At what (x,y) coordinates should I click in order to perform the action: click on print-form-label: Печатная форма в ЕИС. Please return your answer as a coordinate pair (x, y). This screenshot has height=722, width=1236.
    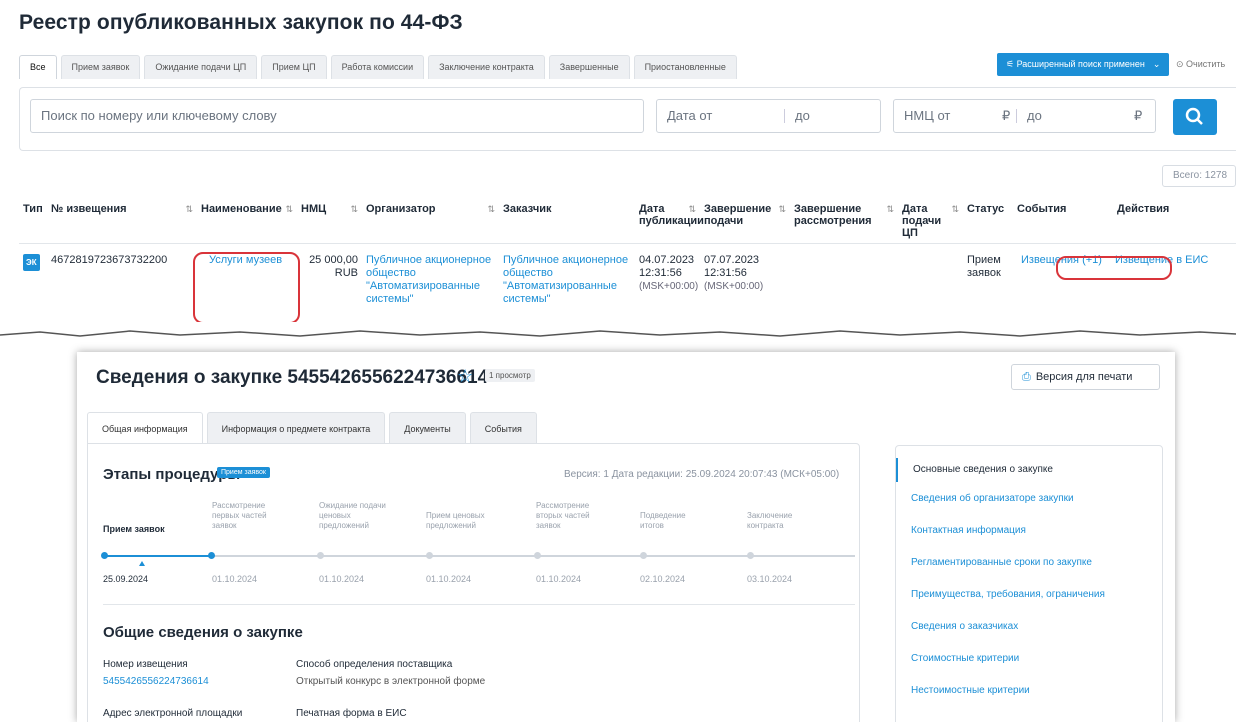
    Looking at the image, I should click on (351, 713).